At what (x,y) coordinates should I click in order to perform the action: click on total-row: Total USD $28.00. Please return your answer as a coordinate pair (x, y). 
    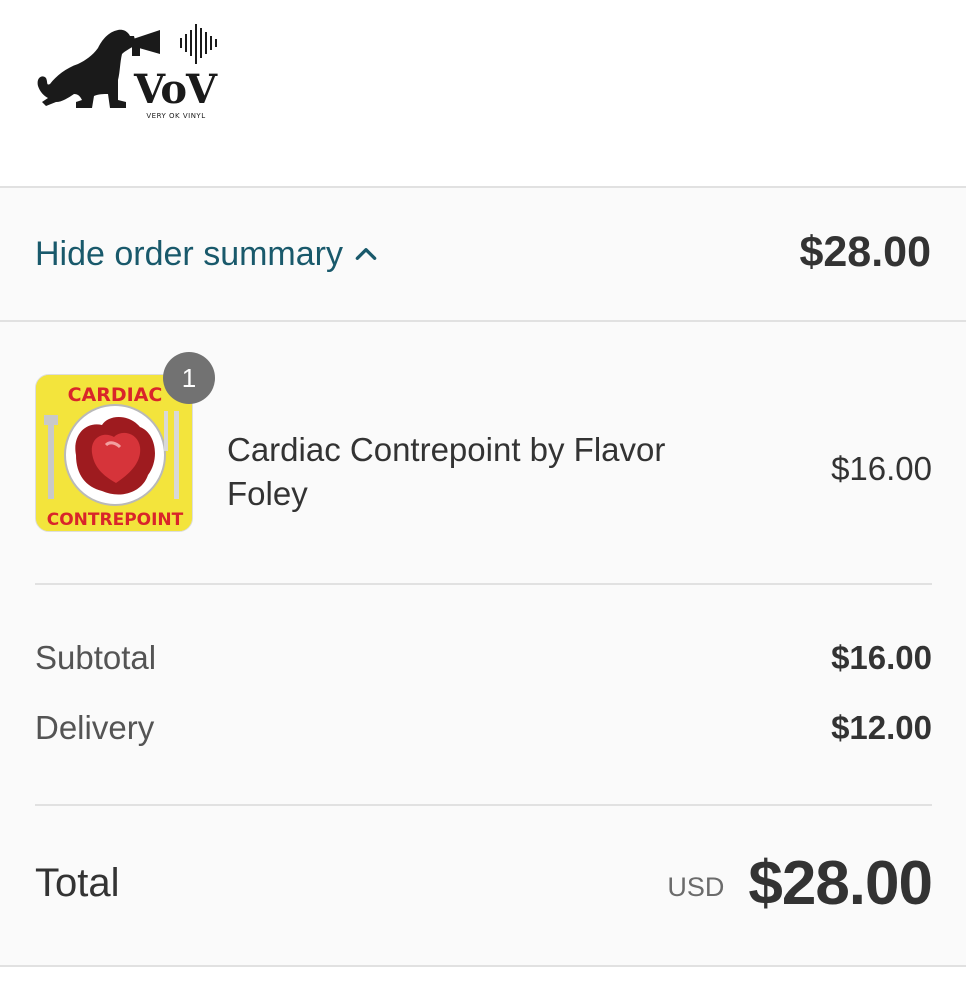
    Looking at the image, I should click on (484, 883).